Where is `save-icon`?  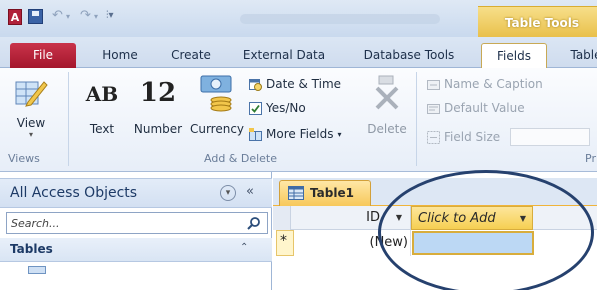
save-icon is located at coordinates (35, 16).